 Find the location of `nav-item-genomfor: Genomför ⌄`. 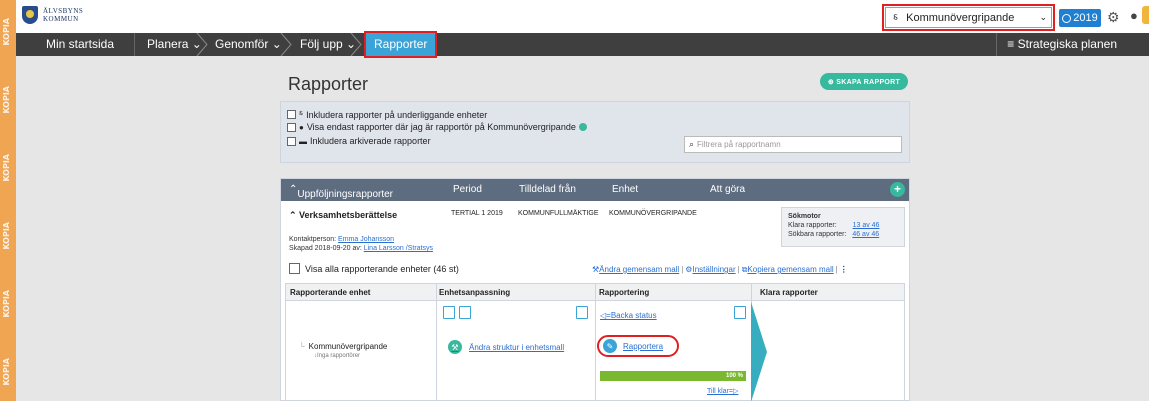

nav-item-genomfor: Genomför ⌄ is located at coordinates (248, 44).